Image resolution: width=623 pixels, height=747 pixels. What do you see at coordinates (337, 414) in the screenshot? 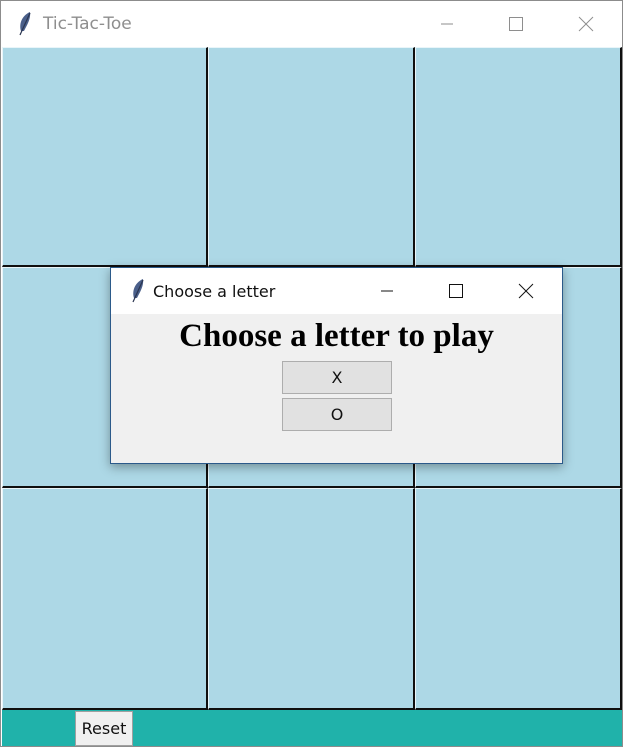
I see `choose-o-button: O` at bounding box center [337, 414].